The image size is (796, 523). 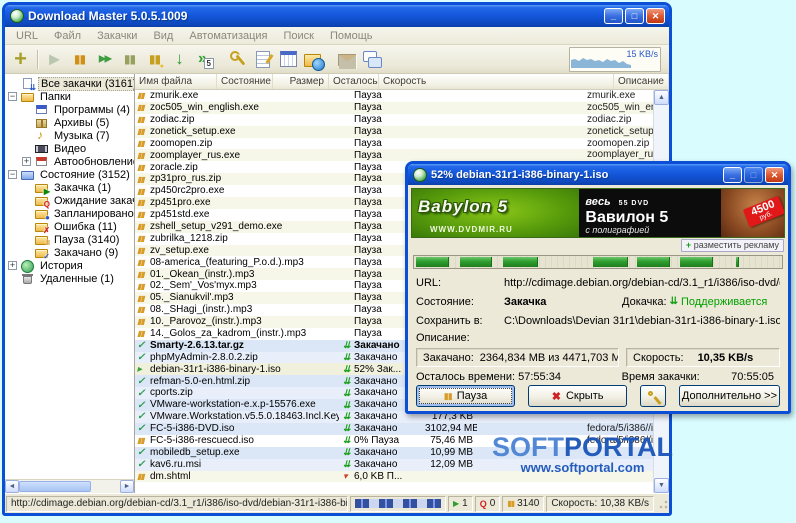 What do you see at coordinates (69, 109) in the screenshot?
I see `sidebar-item: Программы (4)` at bounding box center [69, 109].